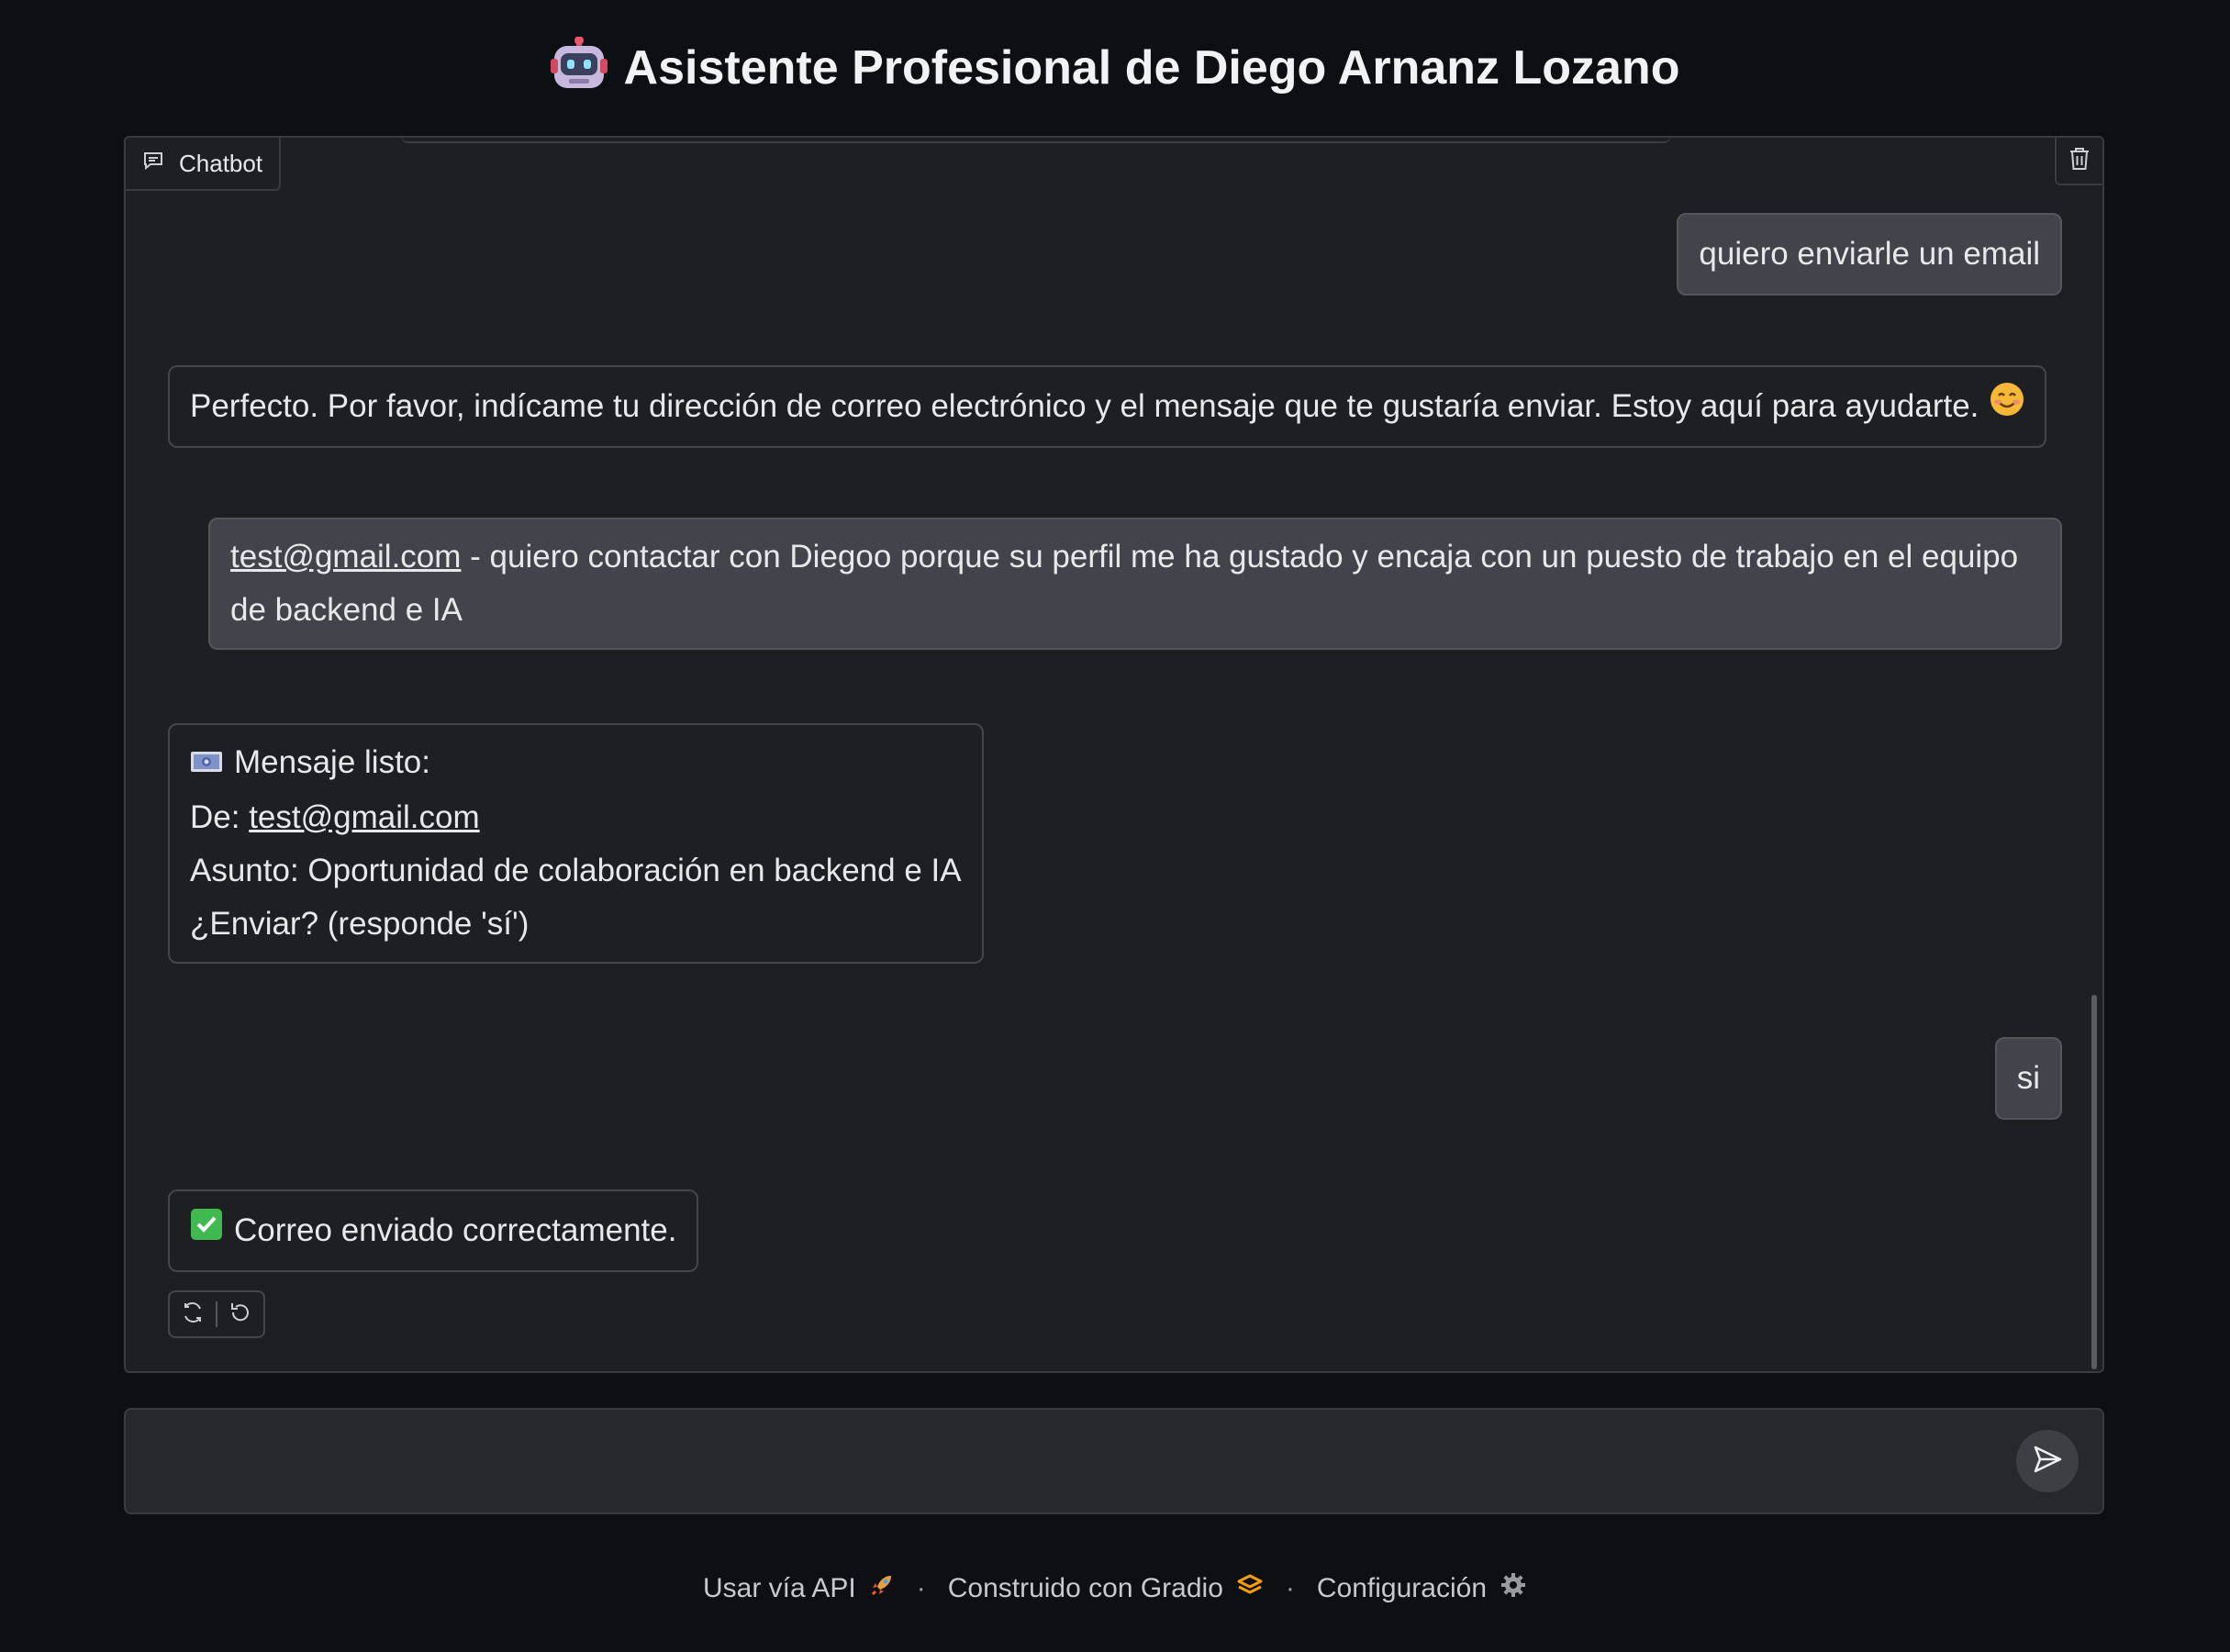  I want to click on message-text: si, so click(2028, 1078).